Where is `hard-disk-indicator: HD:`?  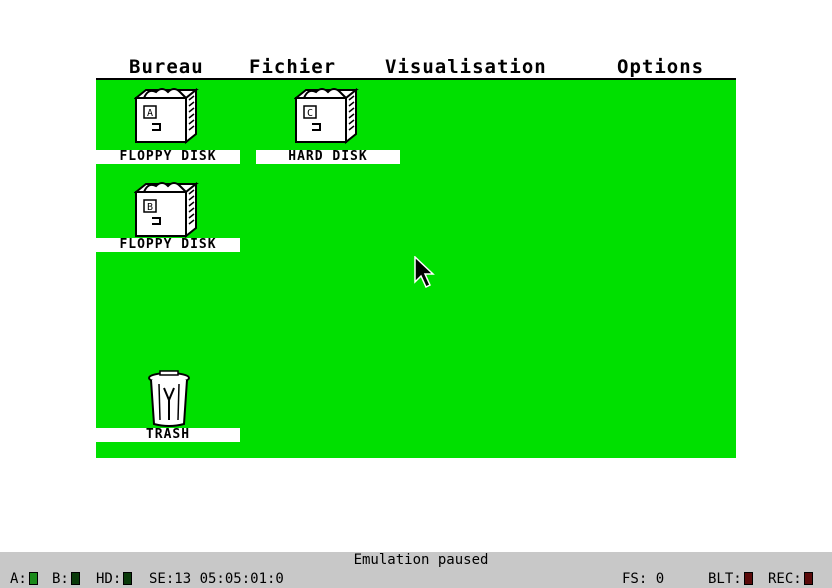
hard-disk-indicator: HD: is located at coordinates (114, 579).